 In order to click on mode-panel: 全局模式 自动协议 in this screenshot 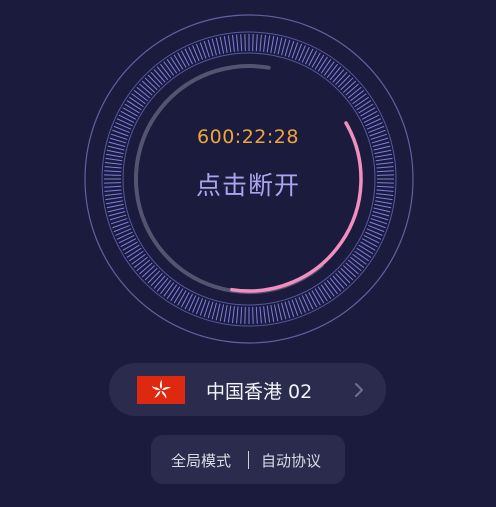, I will do `click(248, 459)`.